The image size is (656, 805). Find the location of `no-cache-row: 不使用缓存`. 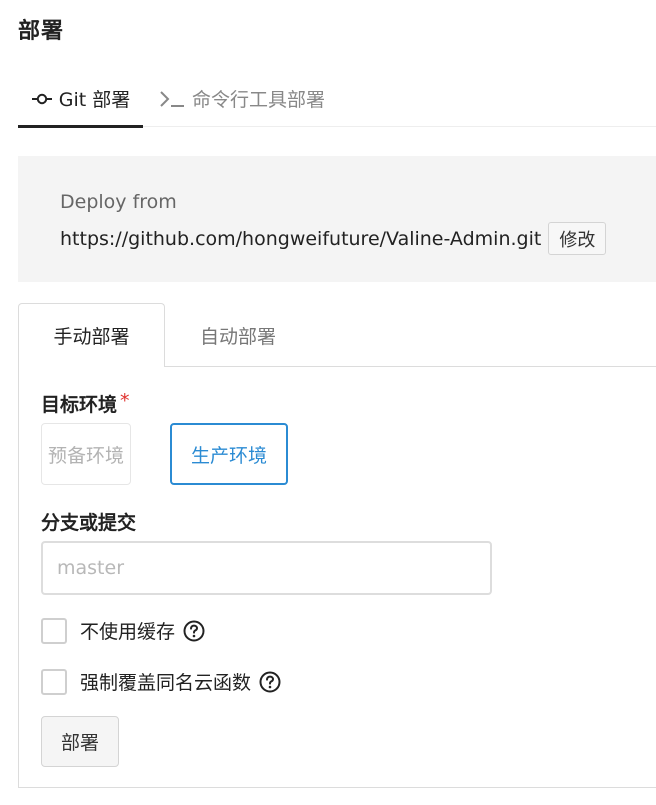

no-cache-row: 不使用缓存 is located at coordinates (123, 630).